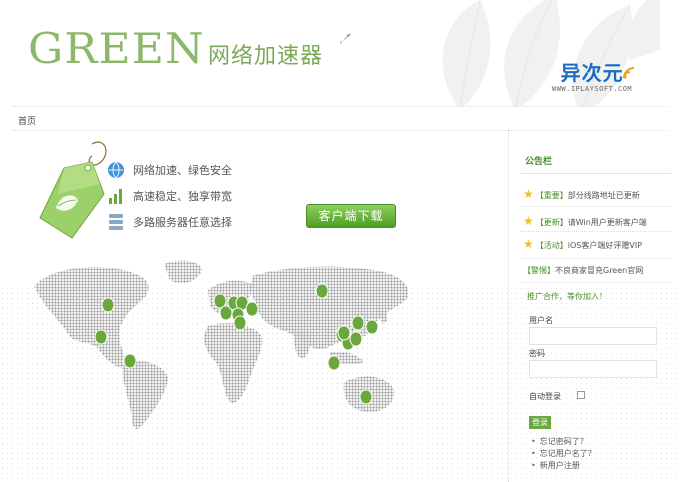 The image size is (680, 482). I want to click on notice-prefix: 【警惕】, so click(539, 270).